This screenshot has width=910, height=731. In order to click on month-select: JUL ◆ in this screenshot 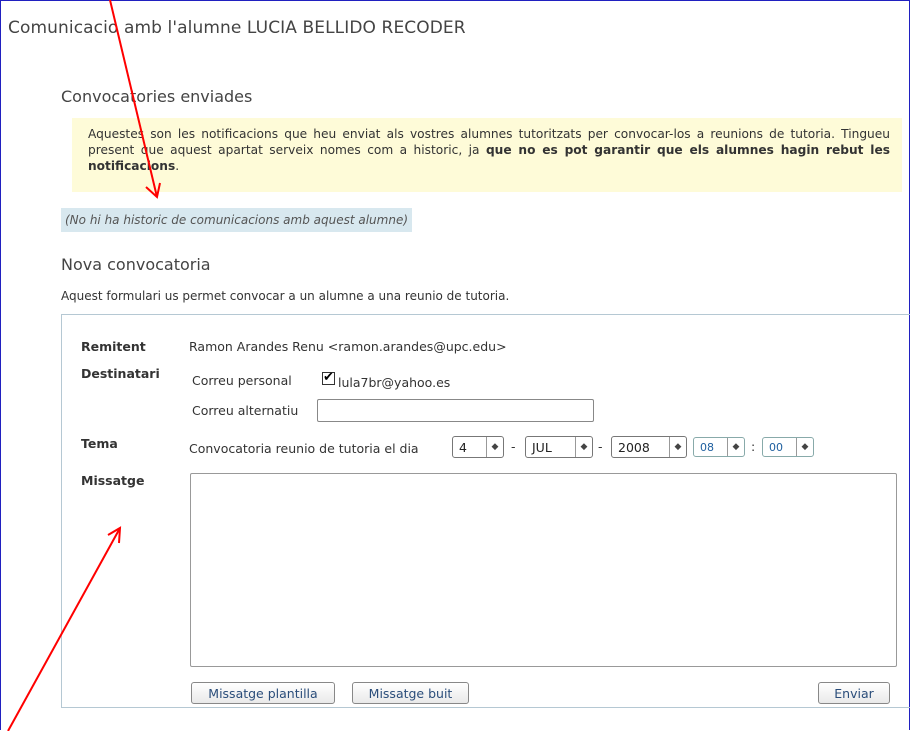, I will do `click(559, 447)`.